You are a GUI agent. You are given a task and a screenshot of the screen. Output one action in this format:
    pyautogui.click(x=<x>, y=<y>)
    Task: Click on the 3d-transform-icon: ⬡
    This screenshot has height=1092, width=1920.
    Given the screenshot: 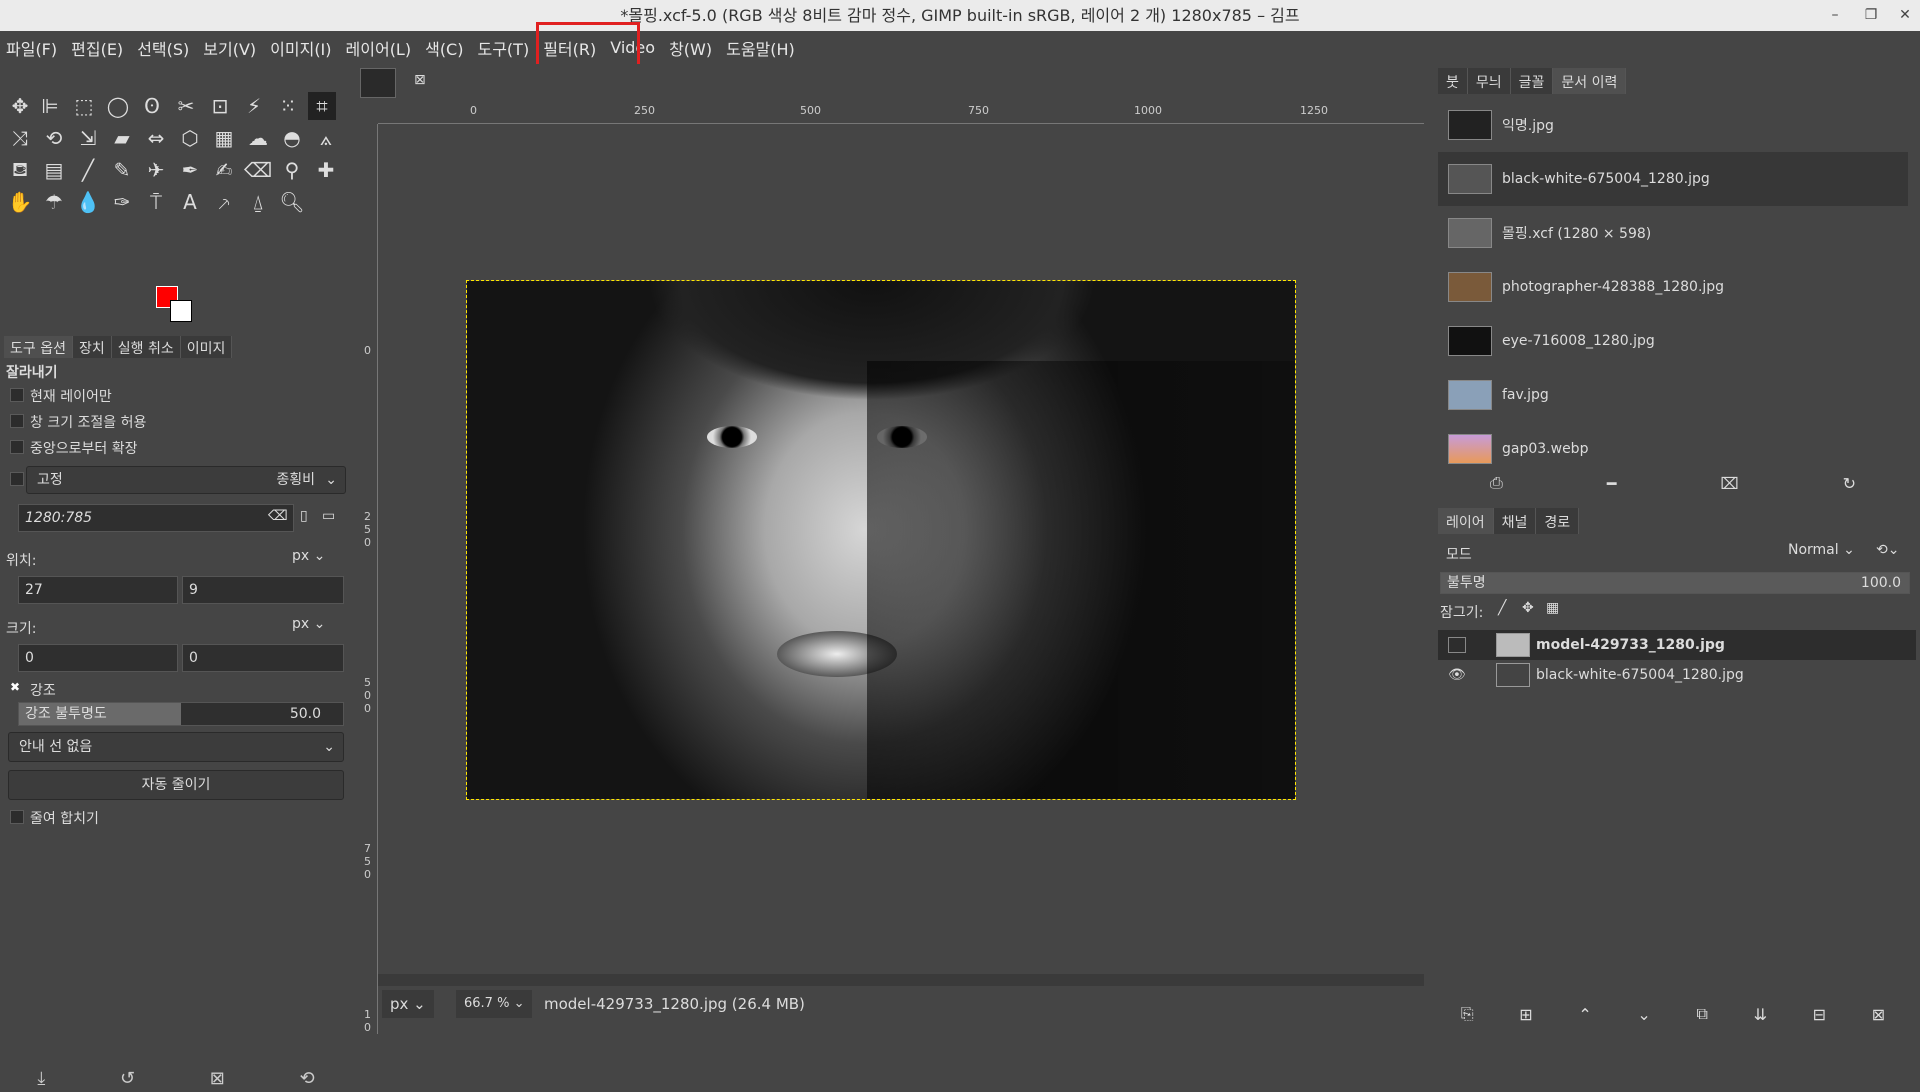 What is the action you would take?
    pyautogui.click(x=190, y=138)
    